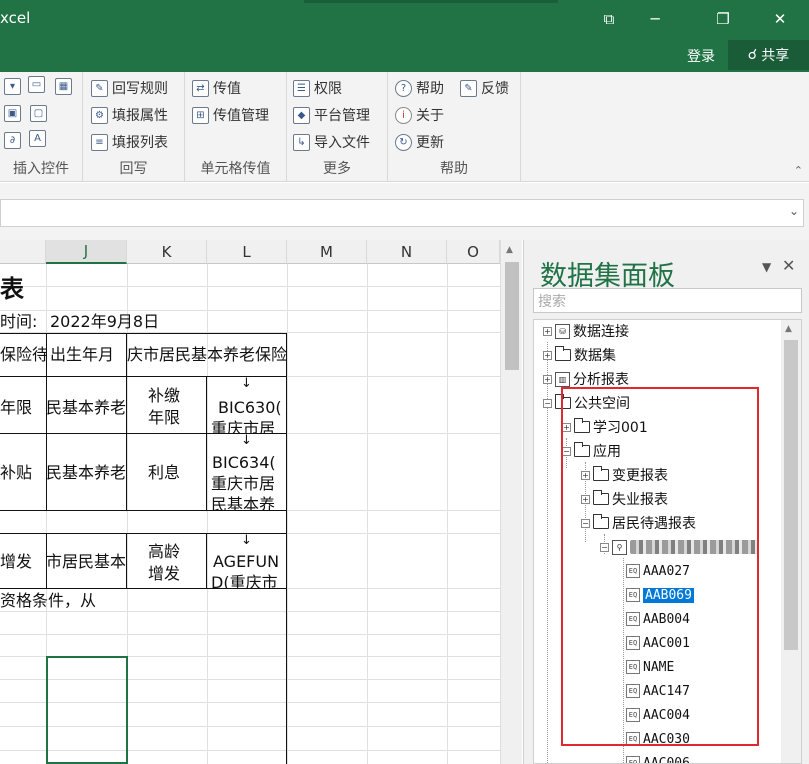 Image resolution: width=809 pixels, height=764 pixels. What do you see at coordinates (655, 19) in the screenshot?
I see `minimize-icon: ─` at bounding box center [655, 19].